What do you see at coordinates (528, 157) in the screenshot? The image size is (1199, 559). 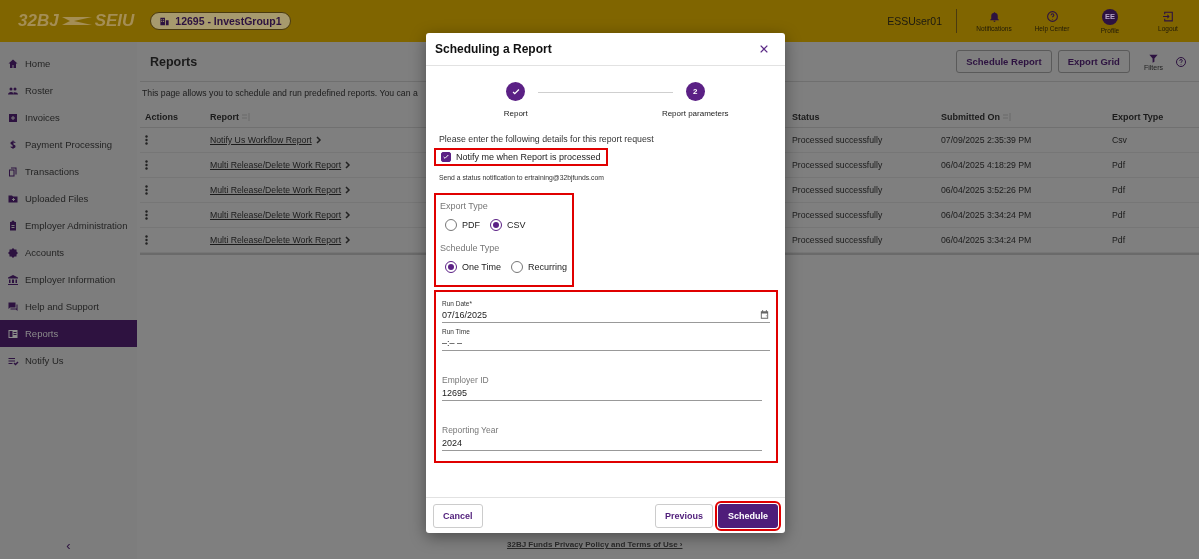 I see `checkbox-label: Notify me when Report is processed` at bounding box center [528, 157].